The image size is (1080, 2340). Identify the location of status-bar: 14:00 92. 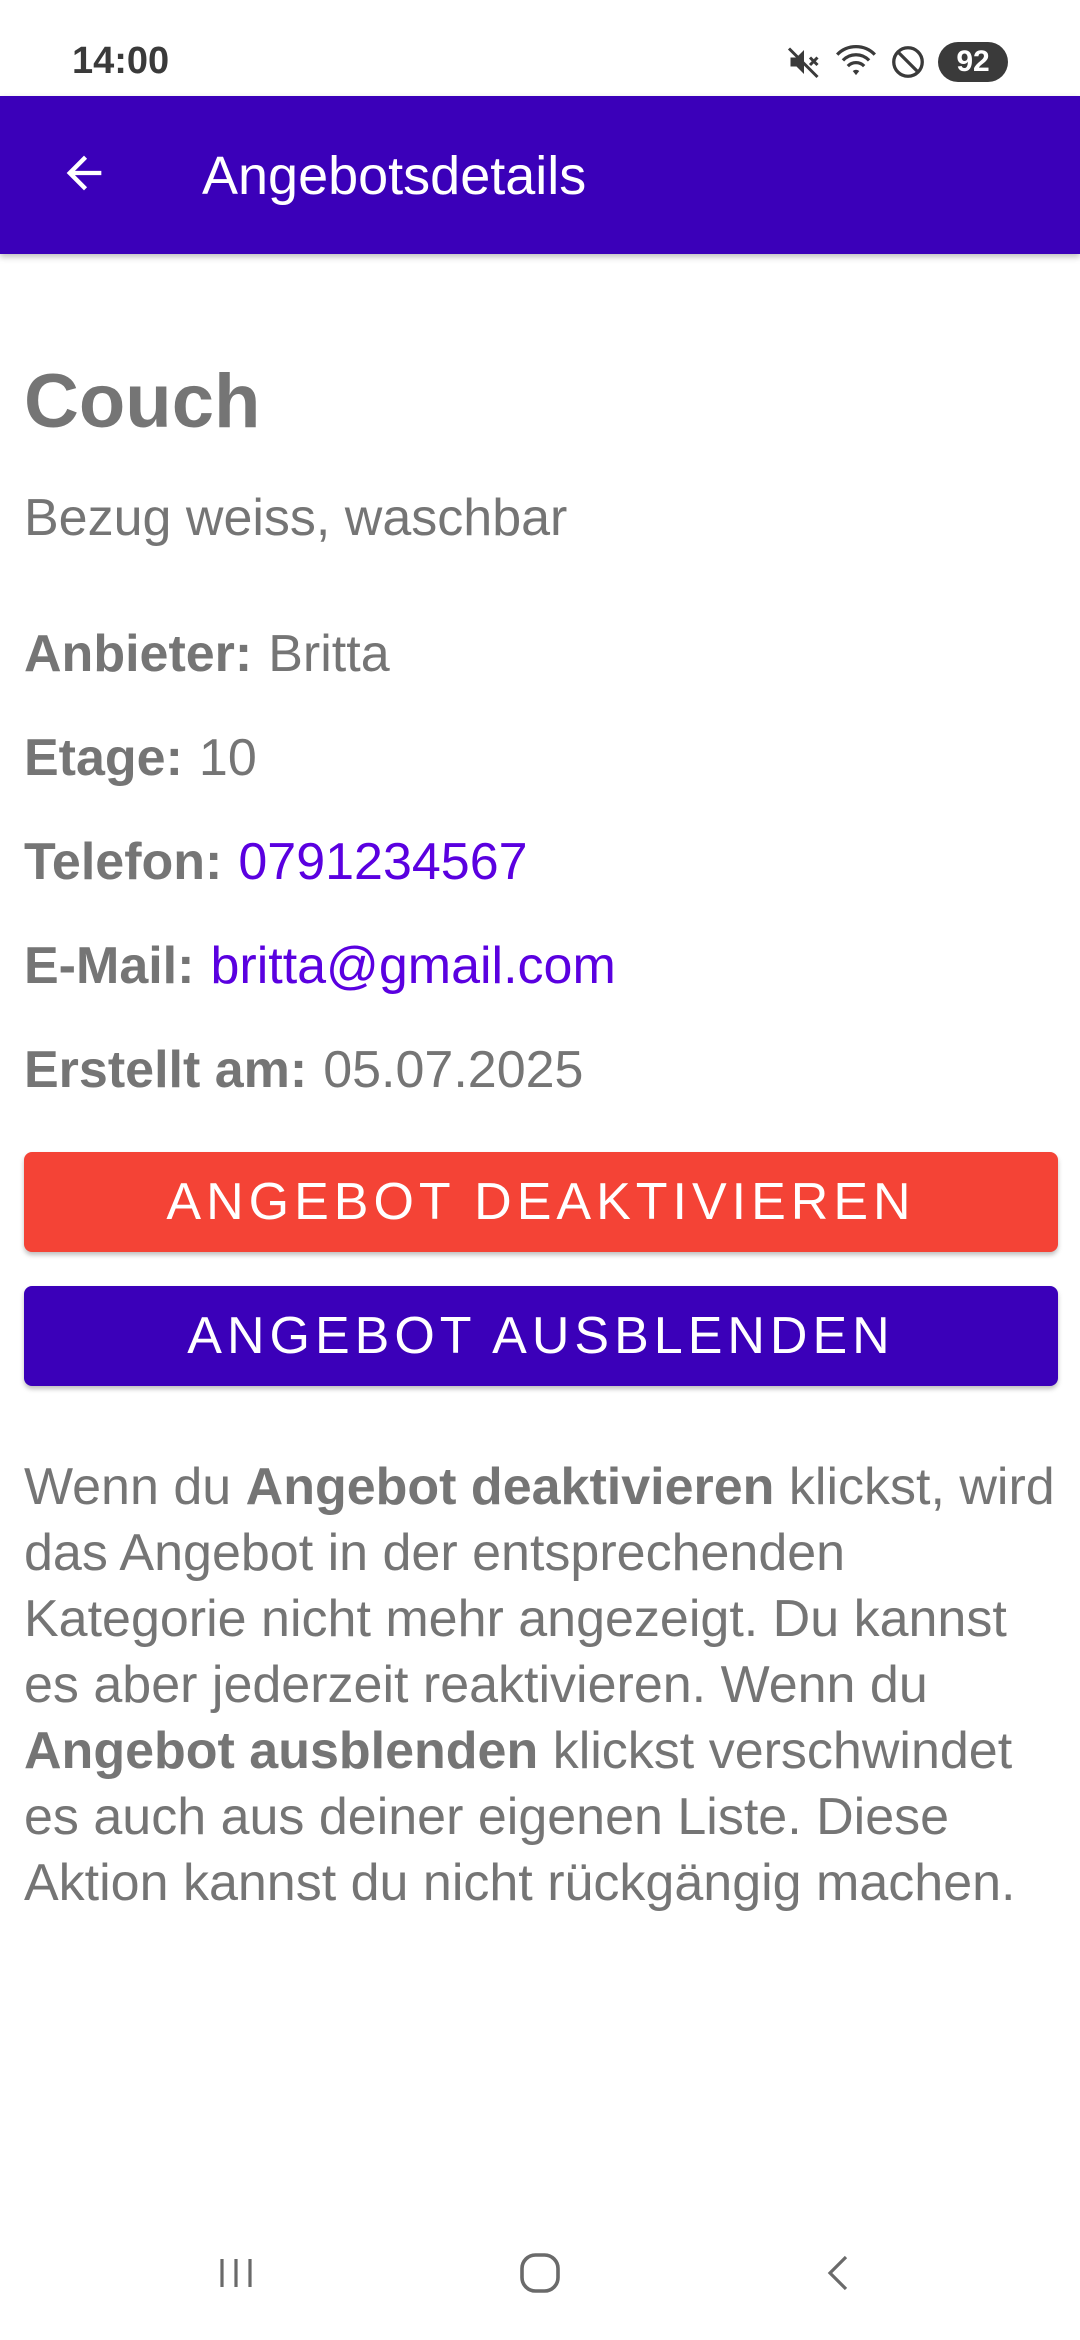
(540, 48).